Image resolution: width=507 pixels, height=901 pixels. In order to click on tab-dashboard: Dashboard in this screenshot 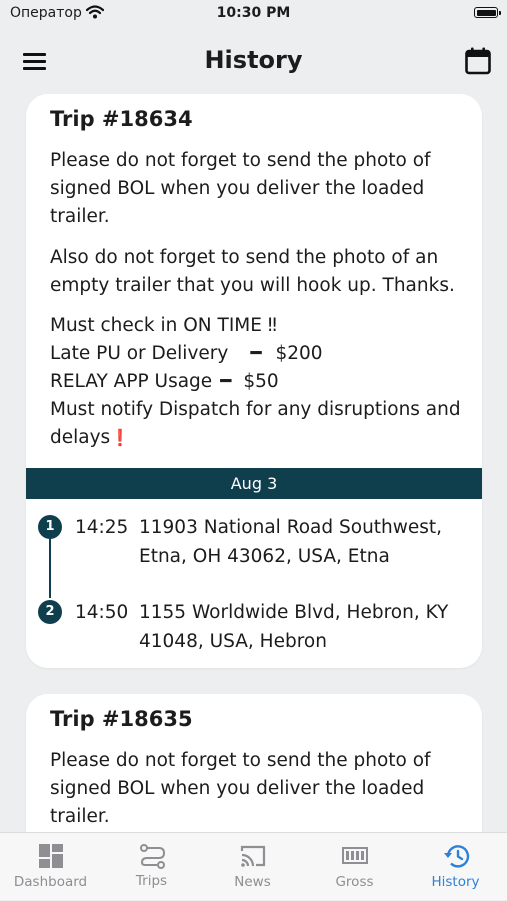, I will do `click(50, 867)`.